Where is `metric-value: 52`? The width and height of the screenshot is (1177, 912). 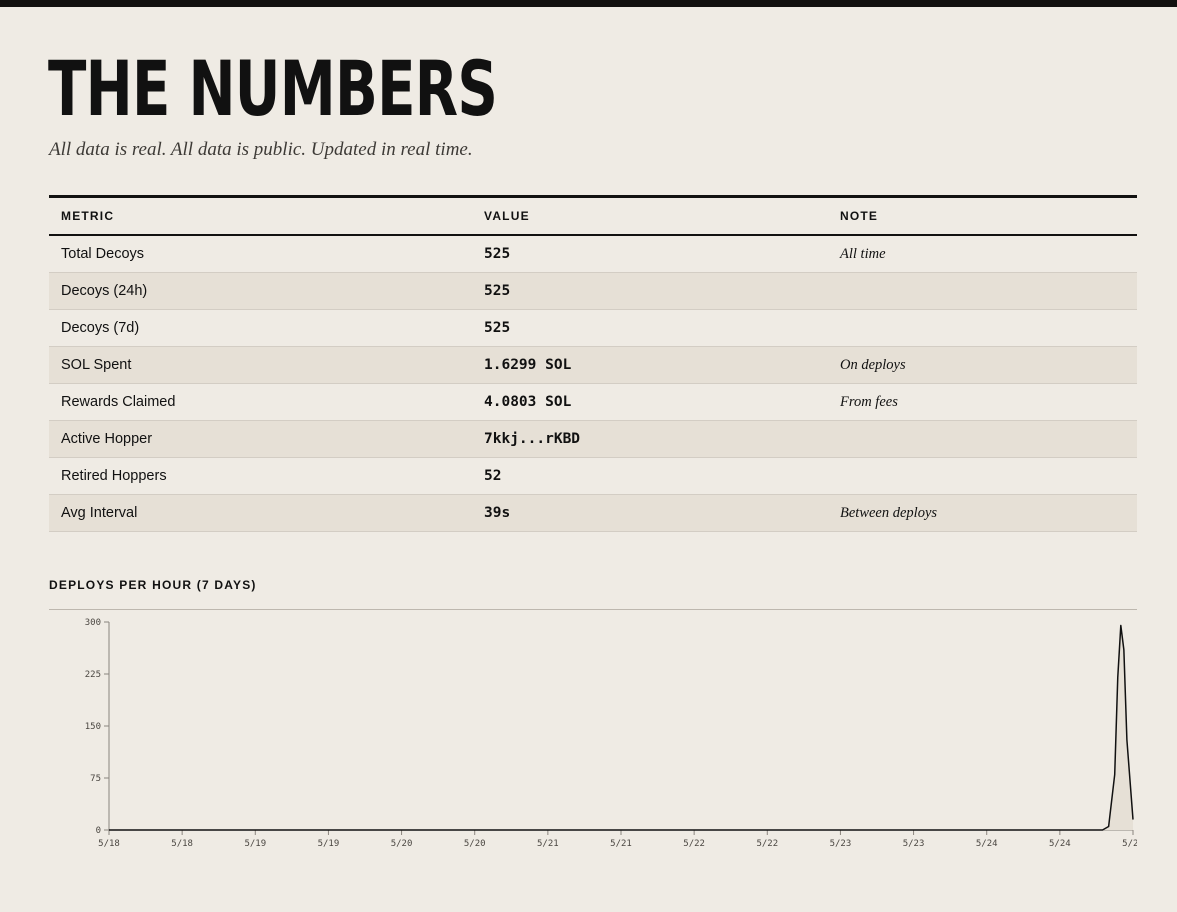
metric-value: 52 is located at coordinates (650, 476).